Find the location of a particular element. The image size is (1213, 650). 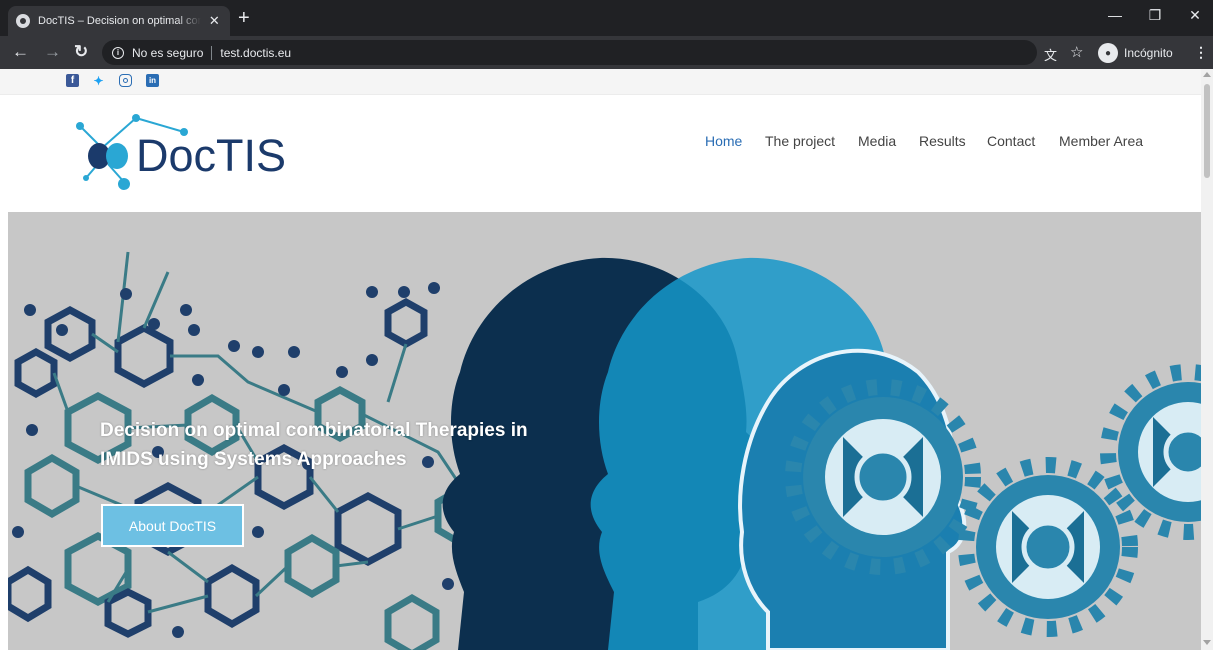

address-divider is located at coordinates (212, 52).